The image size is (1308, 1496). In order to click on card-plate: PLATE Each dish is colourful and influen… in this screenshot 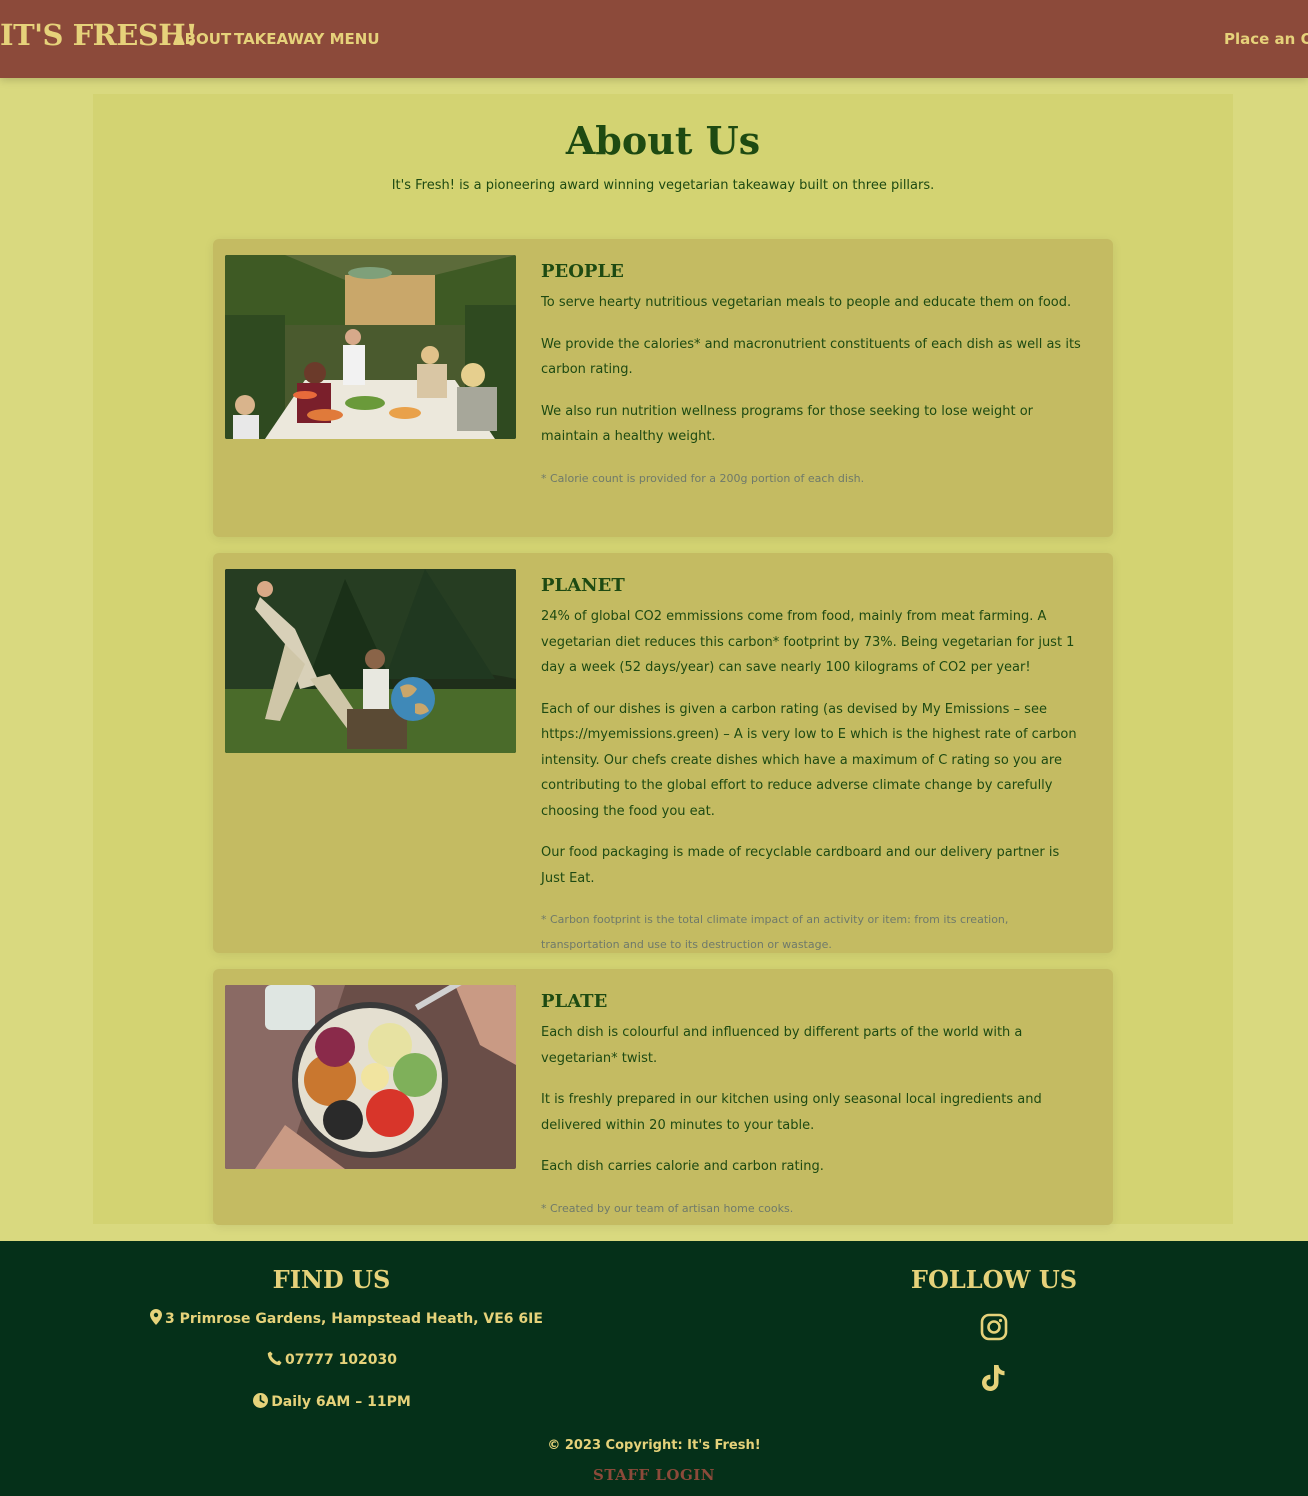, I will do `click(663, 1097)`.